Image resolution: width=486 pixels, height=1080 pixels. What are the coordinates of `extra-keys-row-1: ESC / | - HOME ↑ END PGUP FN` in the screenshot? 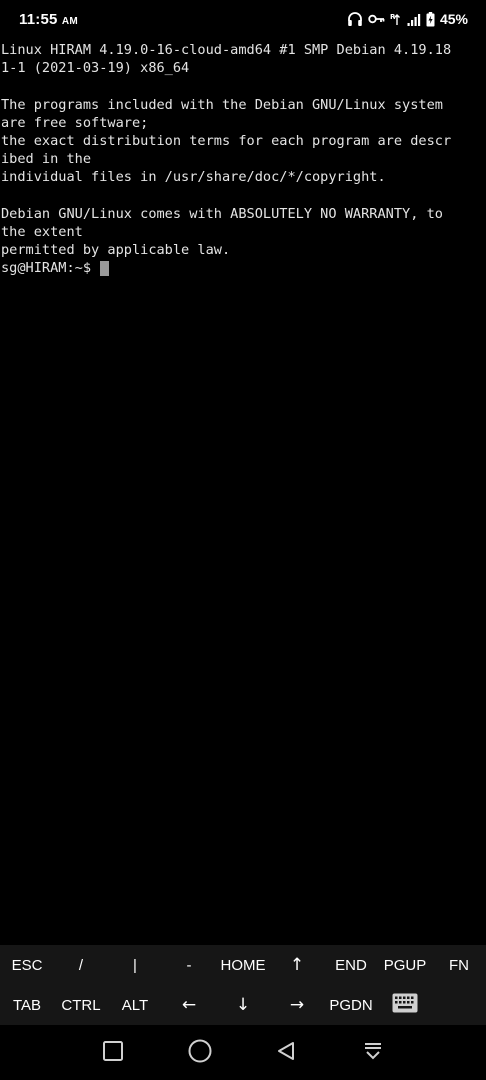 It's located at (243, 965).